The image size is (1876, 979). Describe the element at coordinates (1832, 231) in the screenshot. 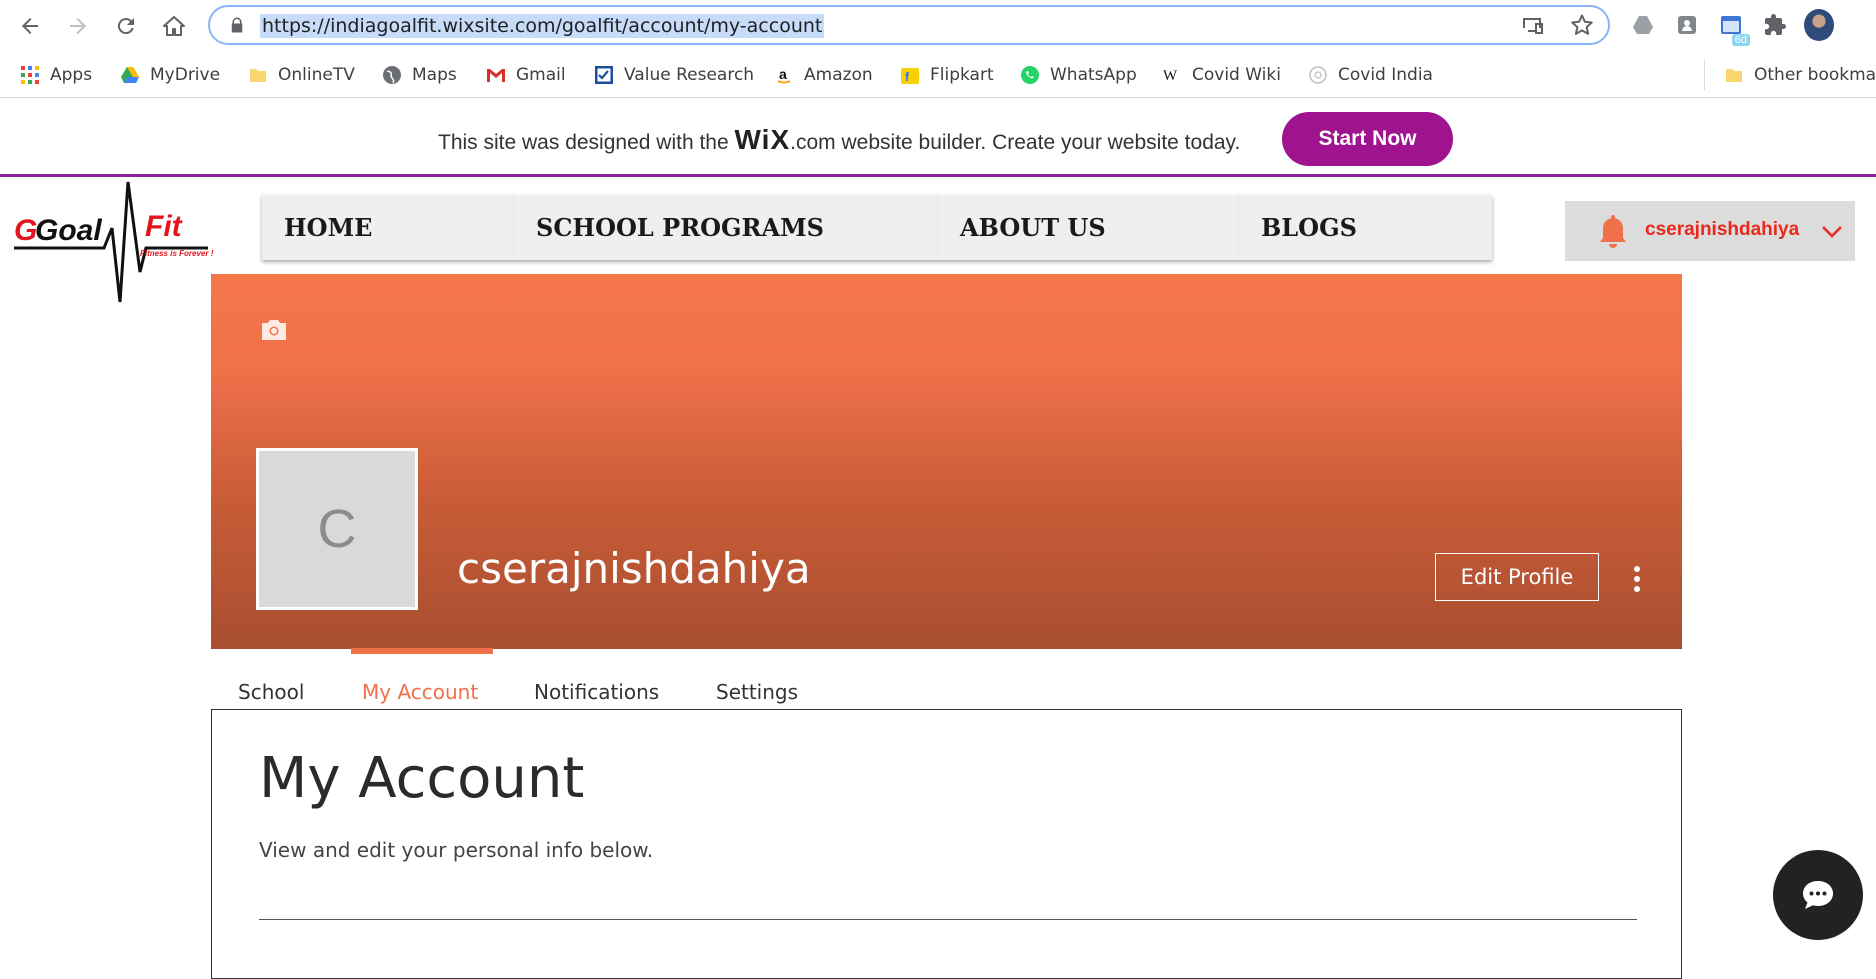

I see `chevron-down-icon` at that location.